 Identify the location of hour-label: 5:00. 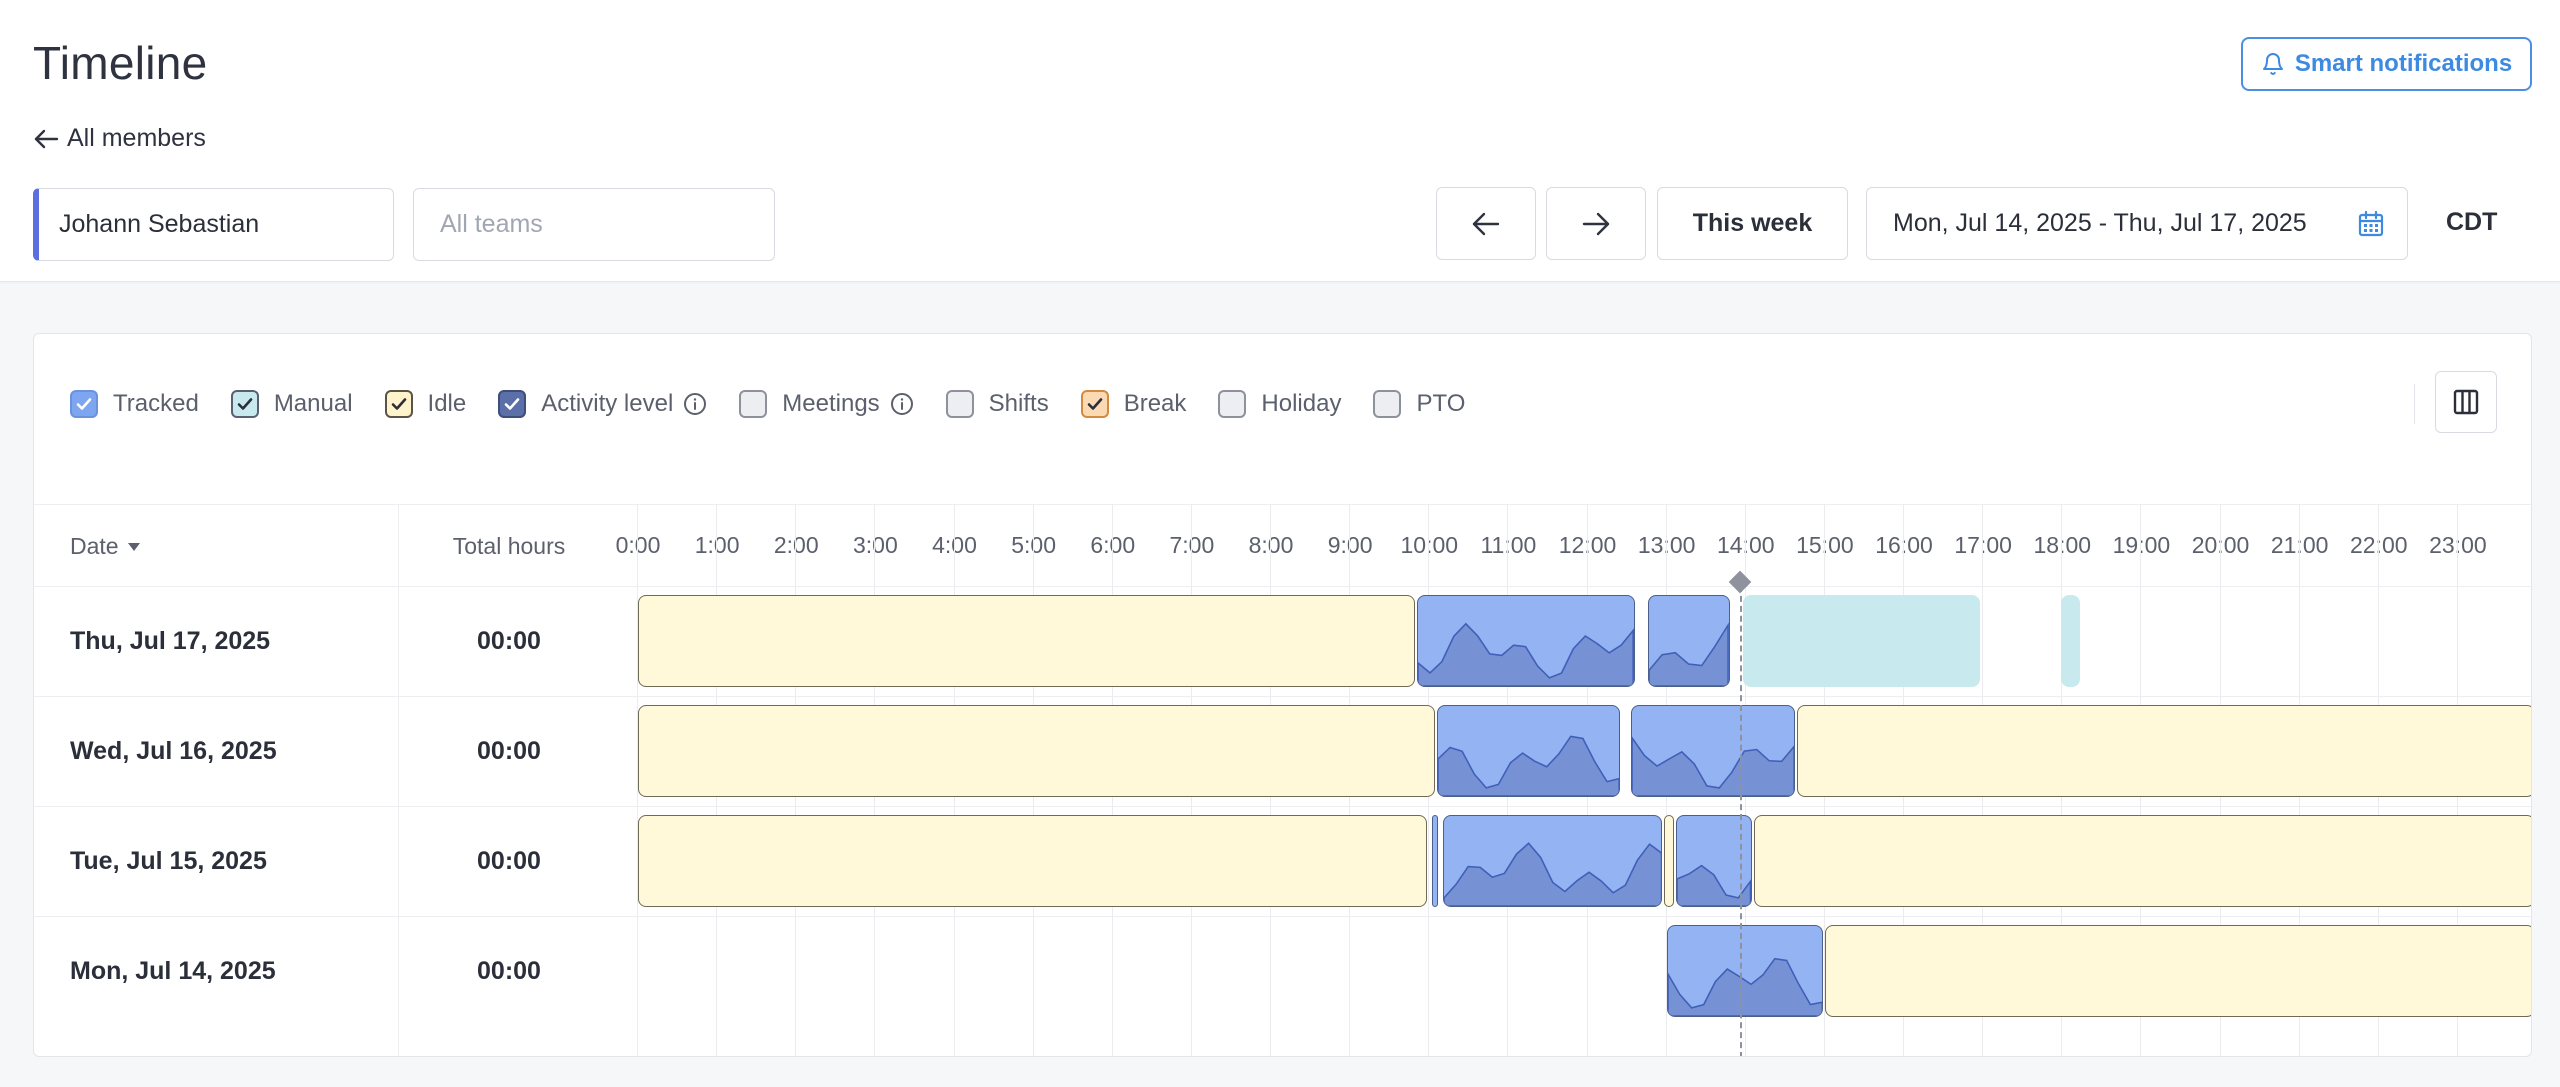
(1034, 545).